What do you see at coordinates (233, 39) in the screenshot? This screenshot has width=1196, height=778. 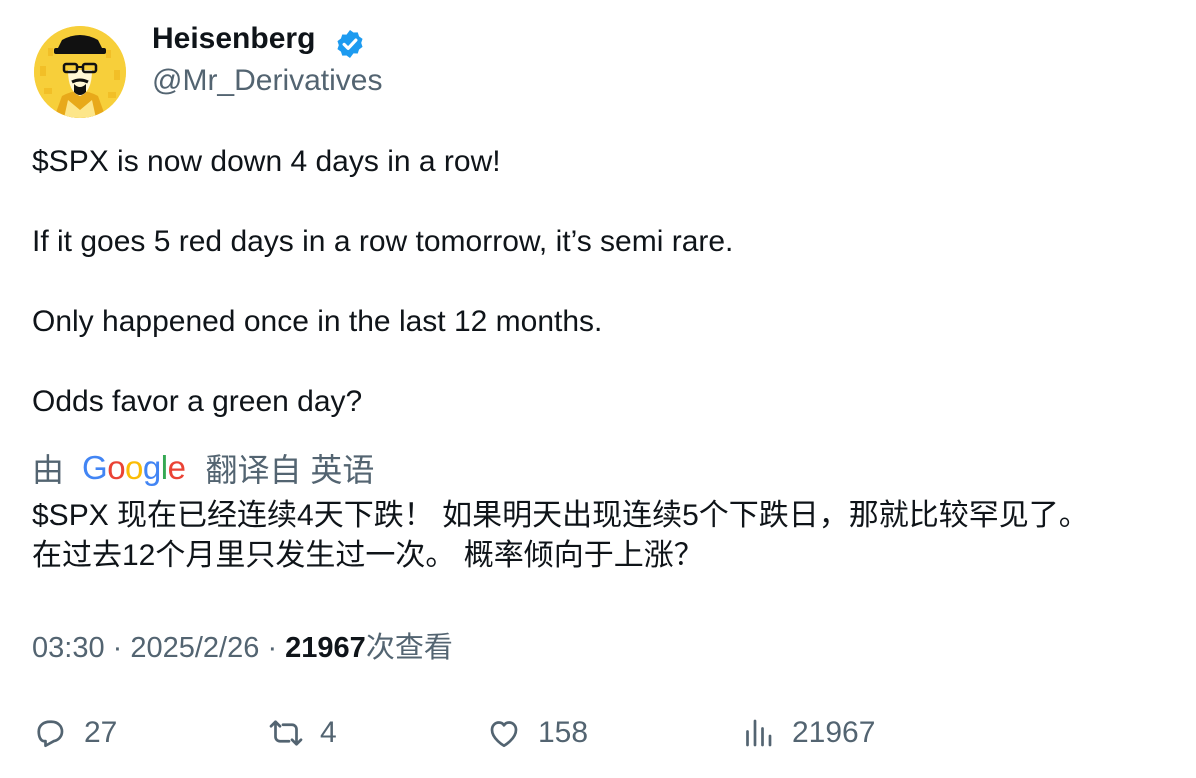 I see `display-name: Heisenberg` at bounding box center [233, 39].